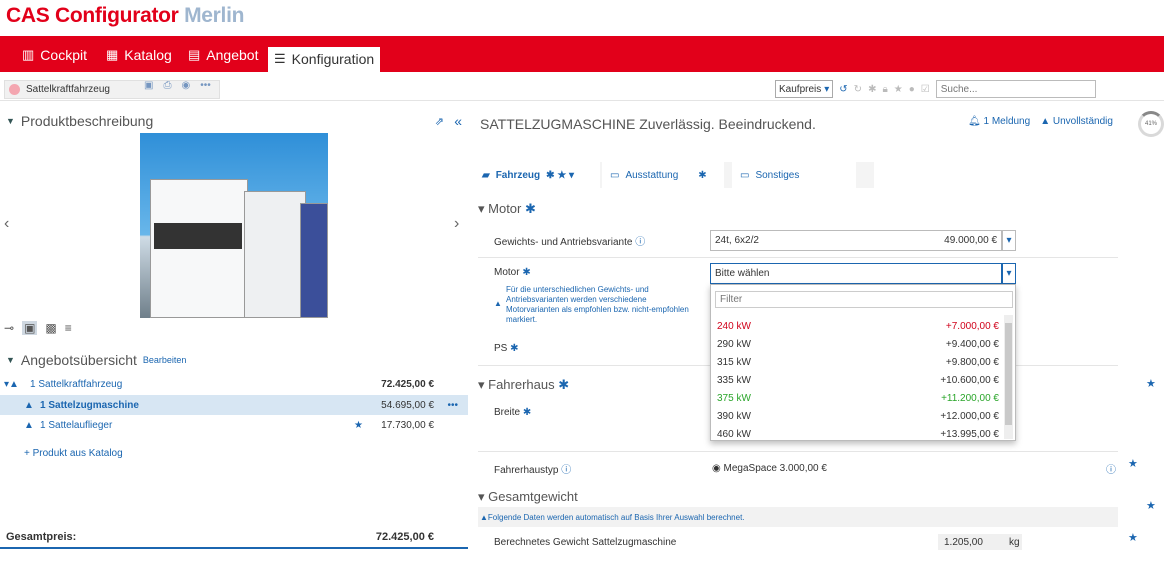  Describe the element at coordinates (1008, 374) in the screenshot. I see `scrollbar-thumb` at that location.